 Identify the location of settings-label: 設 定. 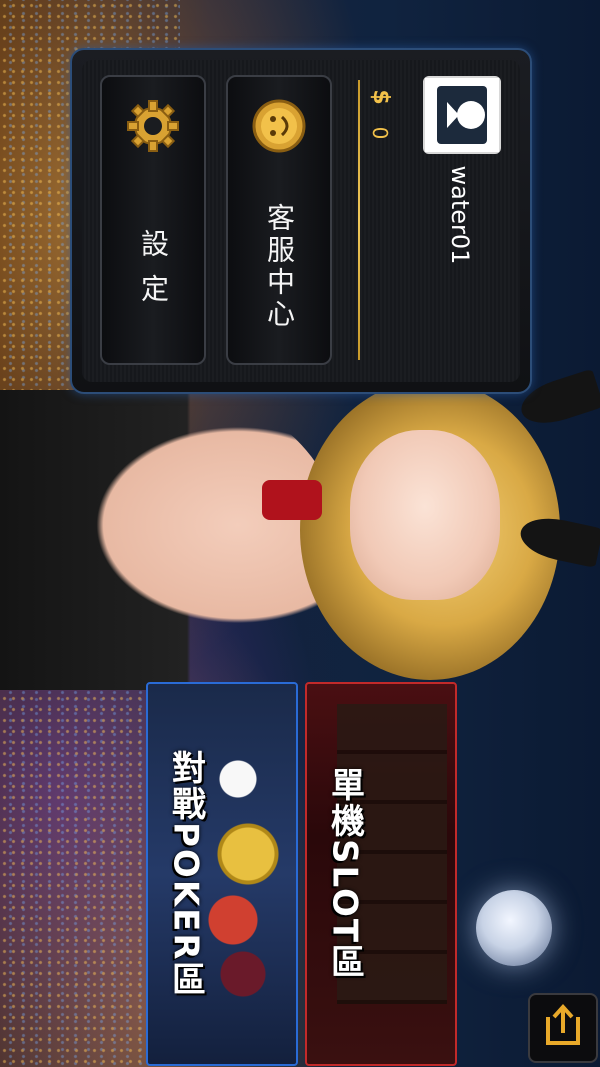
(153, 267).